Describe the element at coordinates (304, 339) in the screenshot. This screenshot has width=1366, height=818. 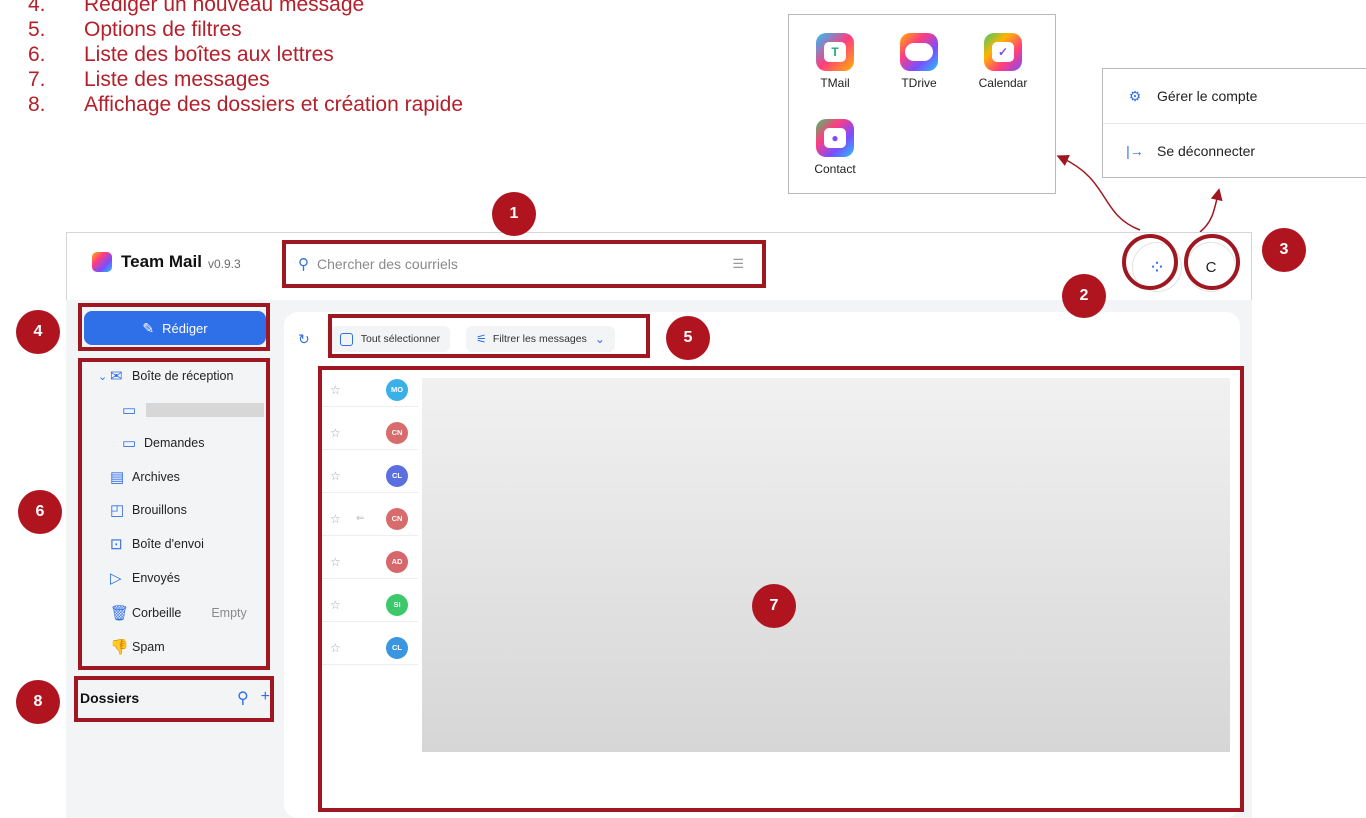
I see `refresh-icon: ↻` at that location.